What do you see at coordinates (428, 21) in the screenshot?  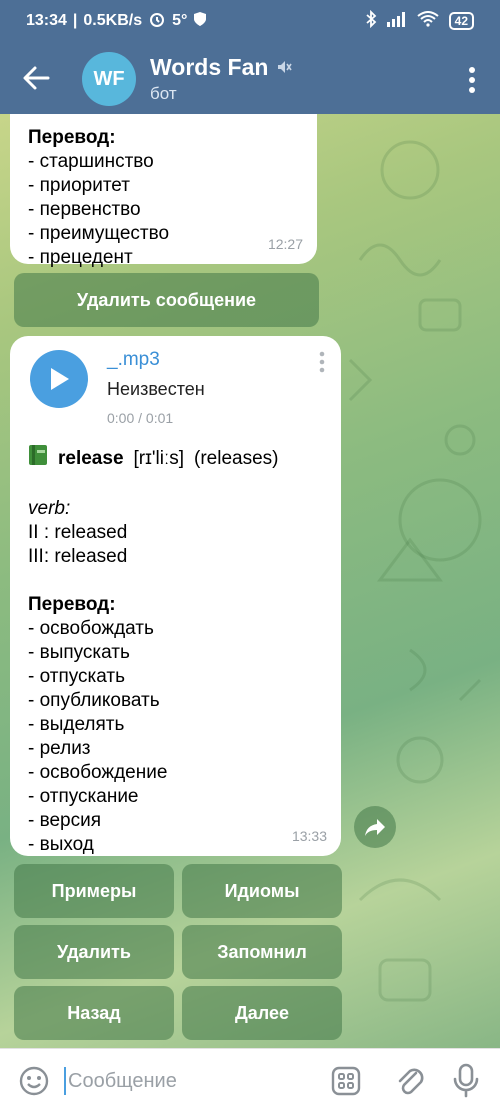 I see `wifi-icon` at bounding box center [428, 21].